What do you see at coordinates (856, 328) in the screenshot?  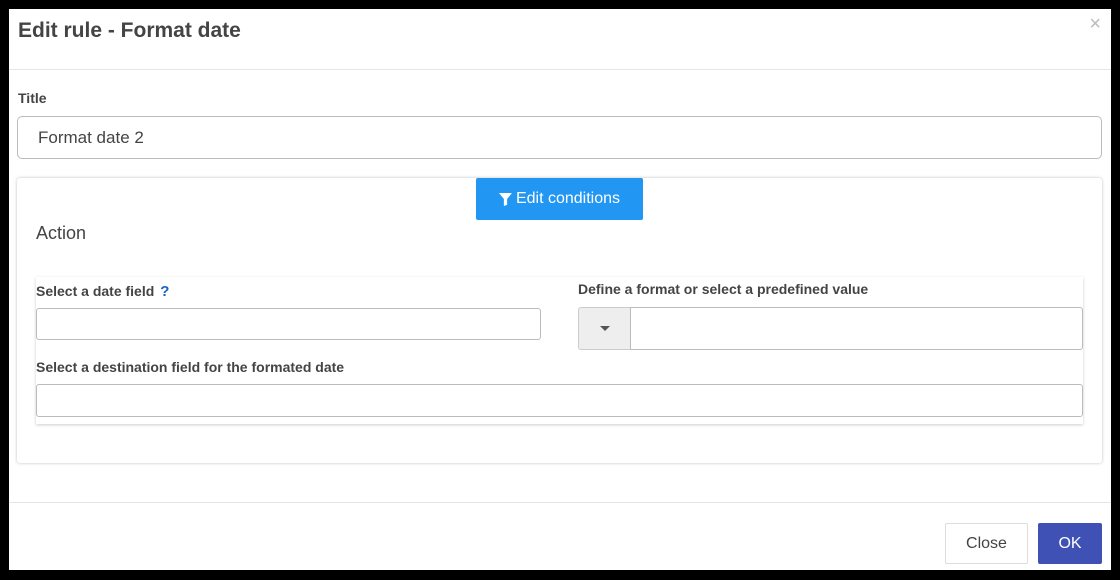 I see `format-input` at bounding box center [856, 328].